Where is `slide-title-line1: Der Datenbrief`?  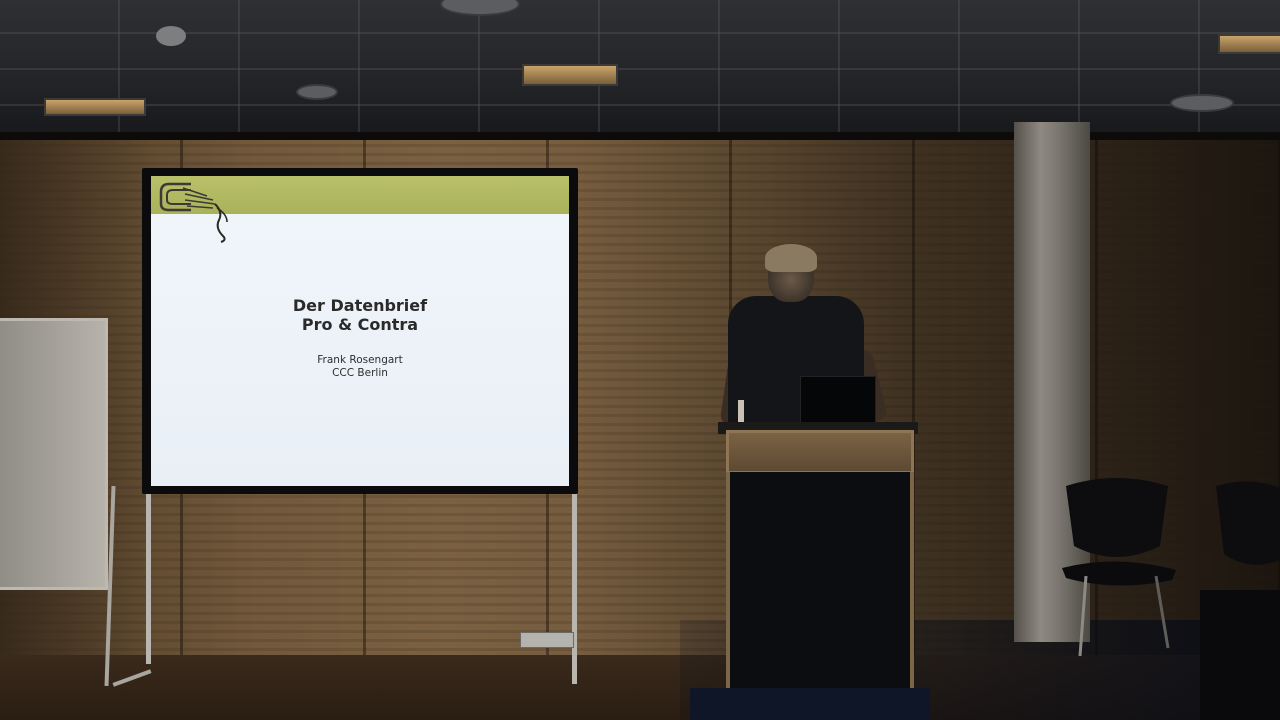
slide-title-line1: Der Datenbrief is located at coordinates (360, 305).